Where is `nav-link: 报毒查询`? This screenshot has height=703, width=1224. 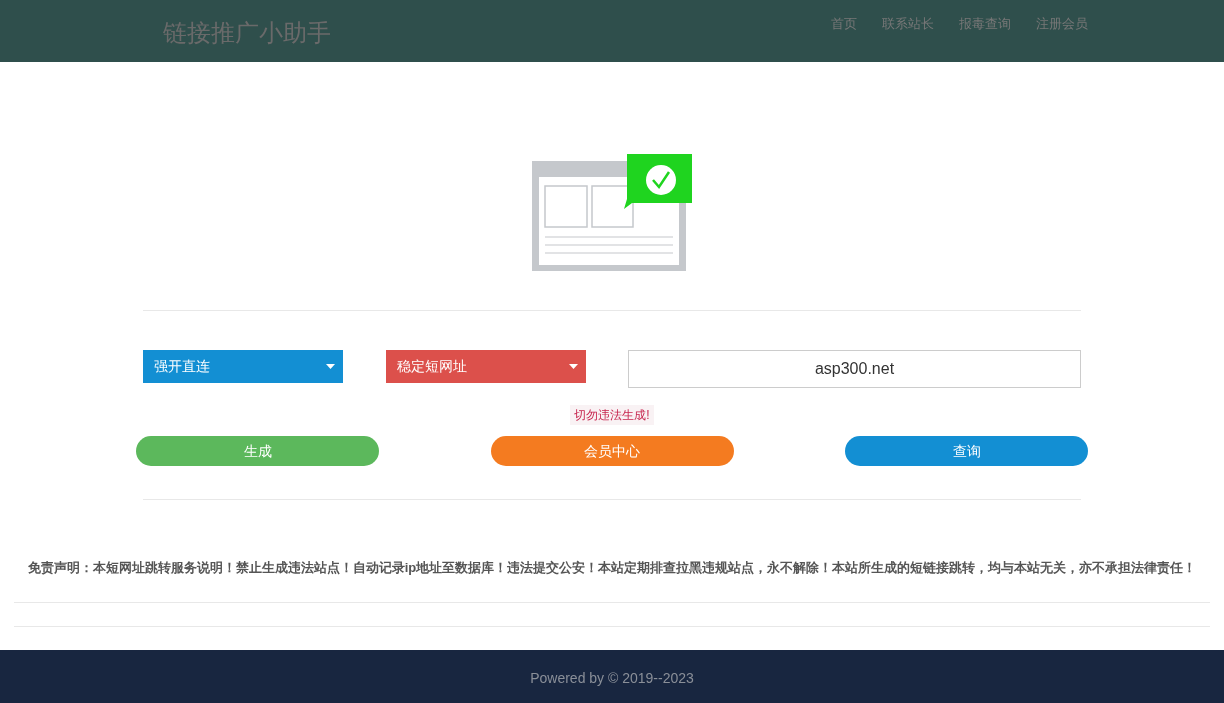 nav-link: 报毒查询 is located at coordinates (985, 24).